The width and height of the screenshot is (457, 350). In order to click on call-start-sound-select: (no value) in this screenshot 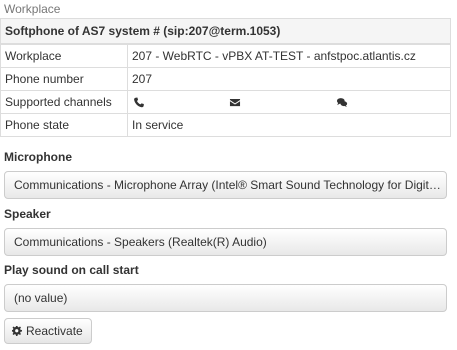, I will do `click(225, 298)`.